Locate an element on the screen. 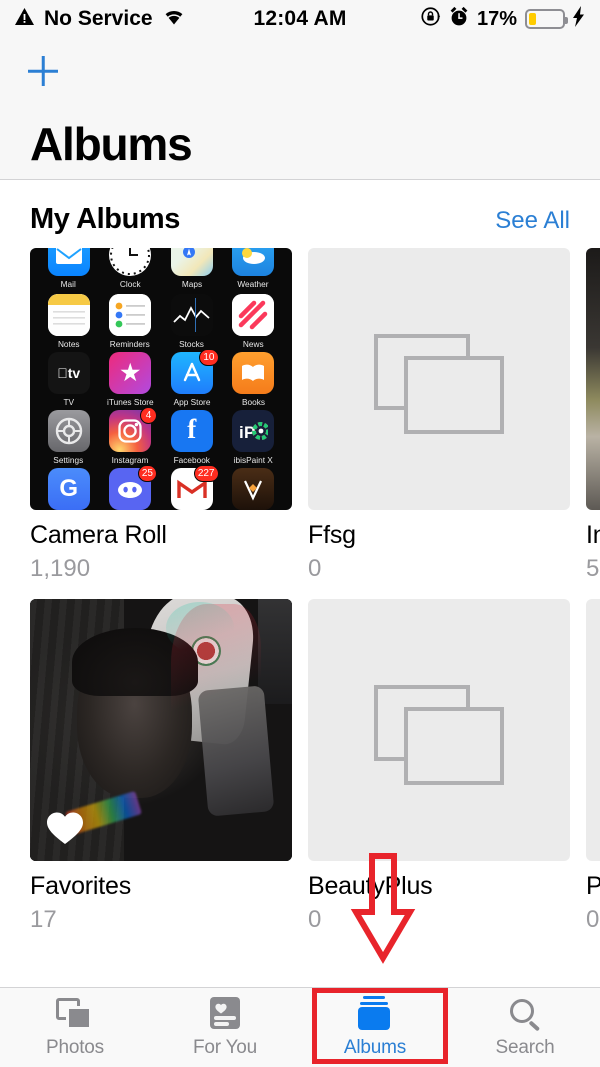  app-label: Books is located at coordinates (253, 402).